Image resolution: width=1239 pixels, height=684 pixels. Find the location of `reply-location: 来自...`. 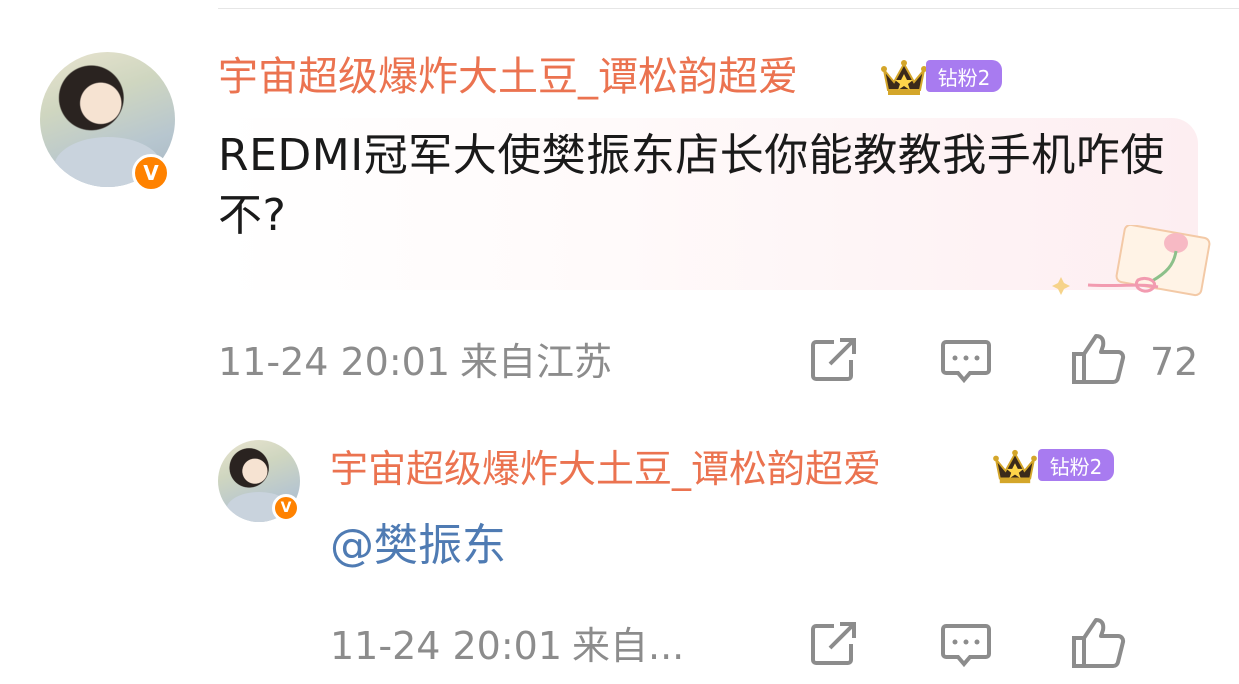

reply-location: 来自... is located at coordinates (628, 646).